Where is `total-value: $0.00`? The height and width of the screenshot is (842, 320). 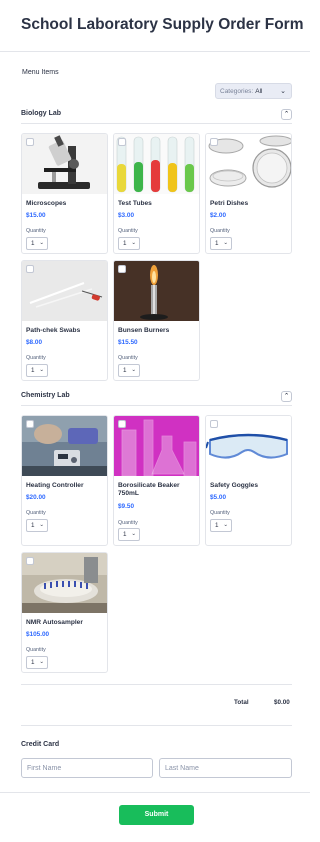 total-value: $0.00 is located at coordinates (282, 702).